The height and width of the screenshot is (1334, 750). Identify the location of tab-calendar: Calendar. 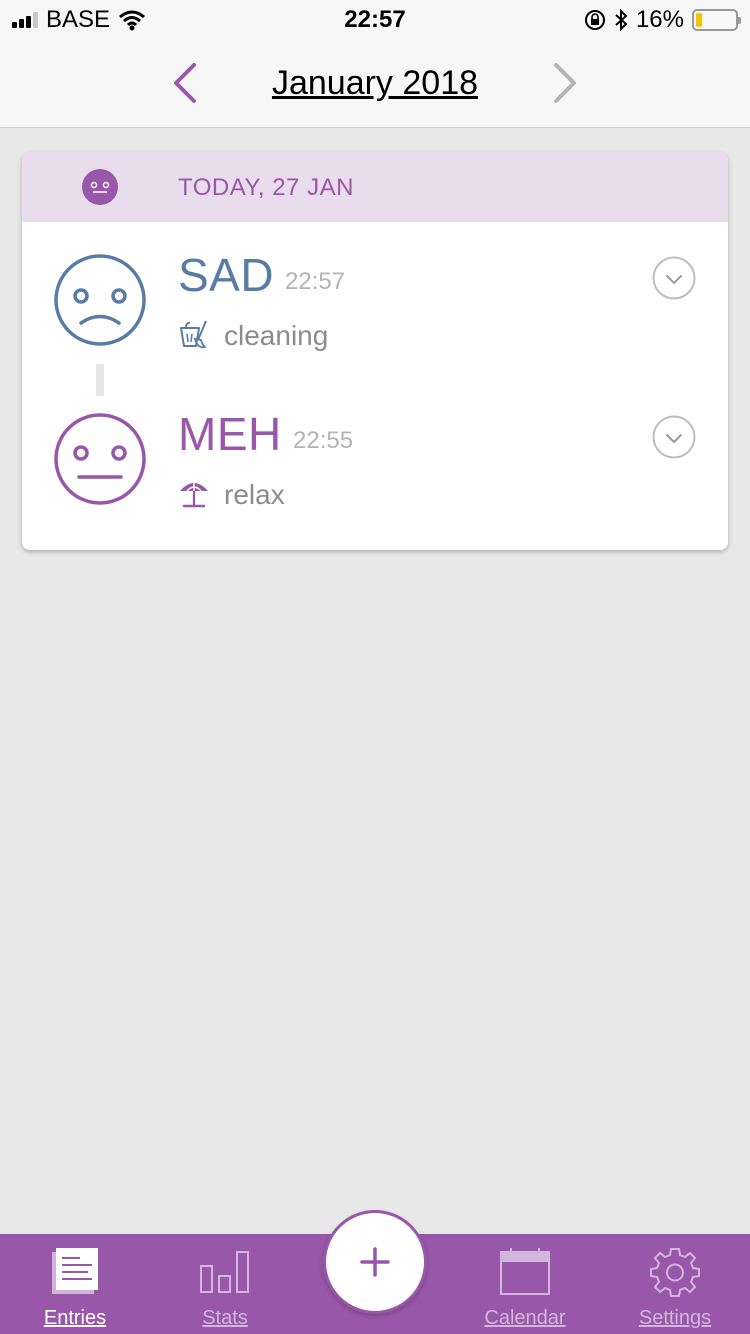
(525, 1284).